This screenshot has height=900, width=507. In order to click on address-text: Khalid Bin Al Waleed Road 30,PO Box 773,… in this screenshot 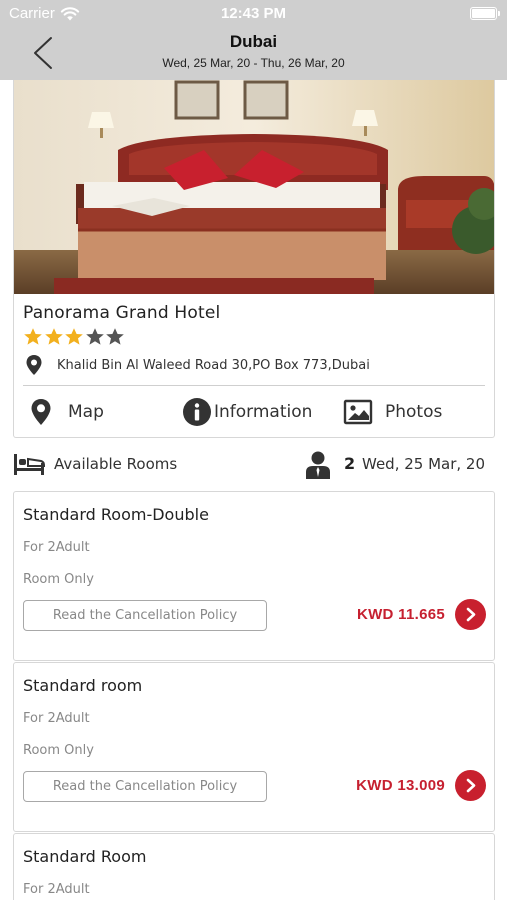, I will do `click(213, 365)`.